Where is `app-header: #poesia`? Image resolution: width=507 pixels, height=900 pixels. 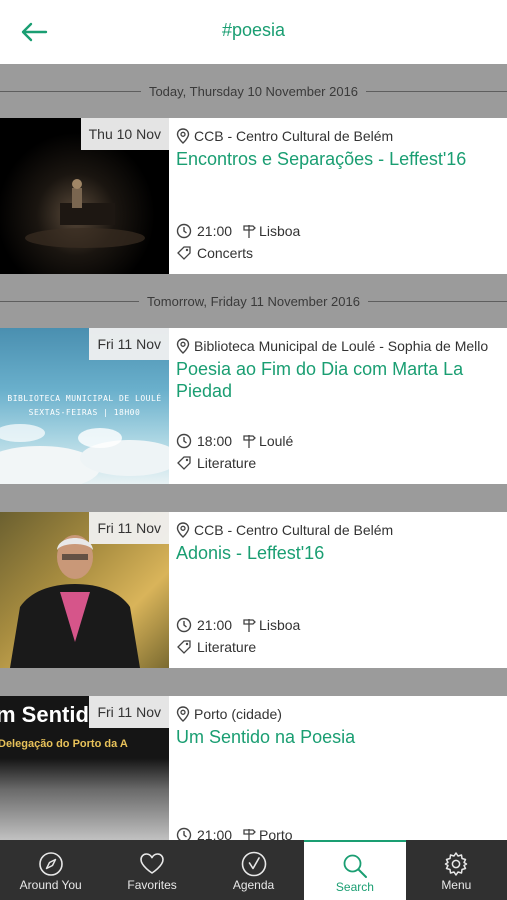 app-header: #poesia is located at coordinates (253, 32).